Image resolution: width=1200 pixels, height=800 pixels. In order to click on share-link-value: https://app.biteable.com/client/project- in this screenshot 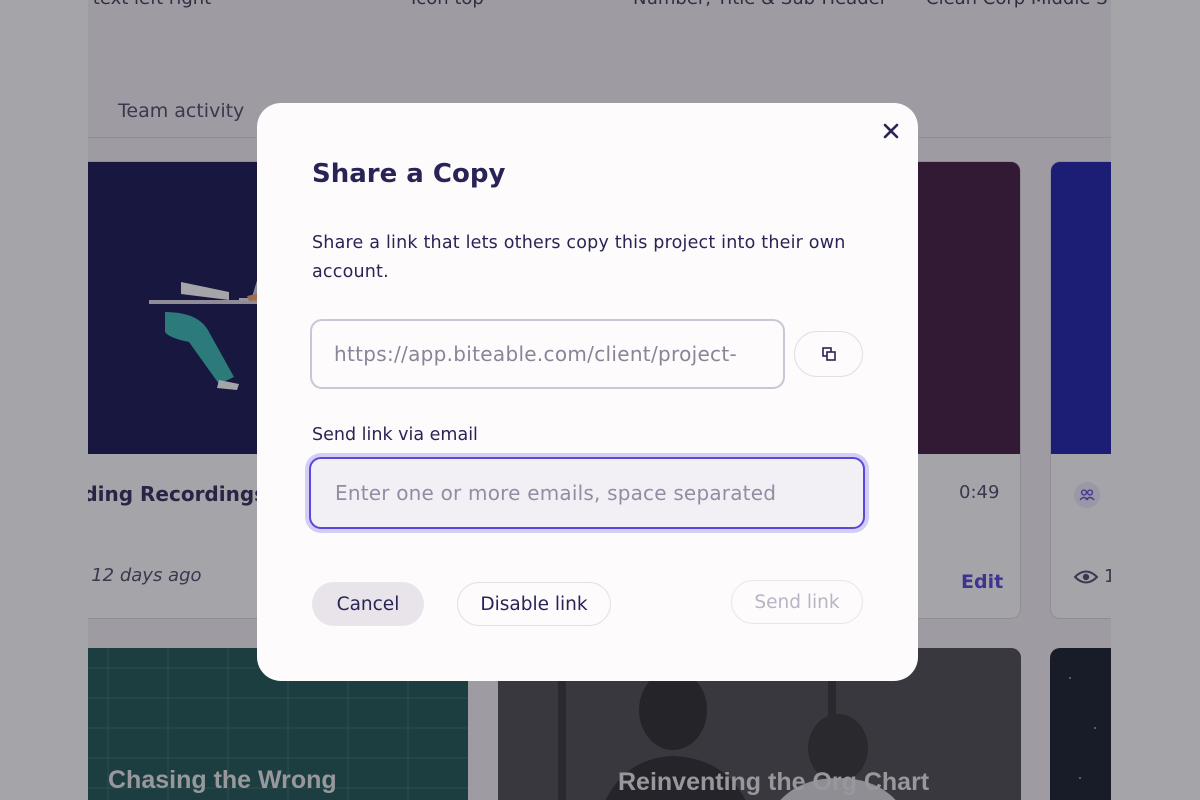, I will do `click(536, 354)`.